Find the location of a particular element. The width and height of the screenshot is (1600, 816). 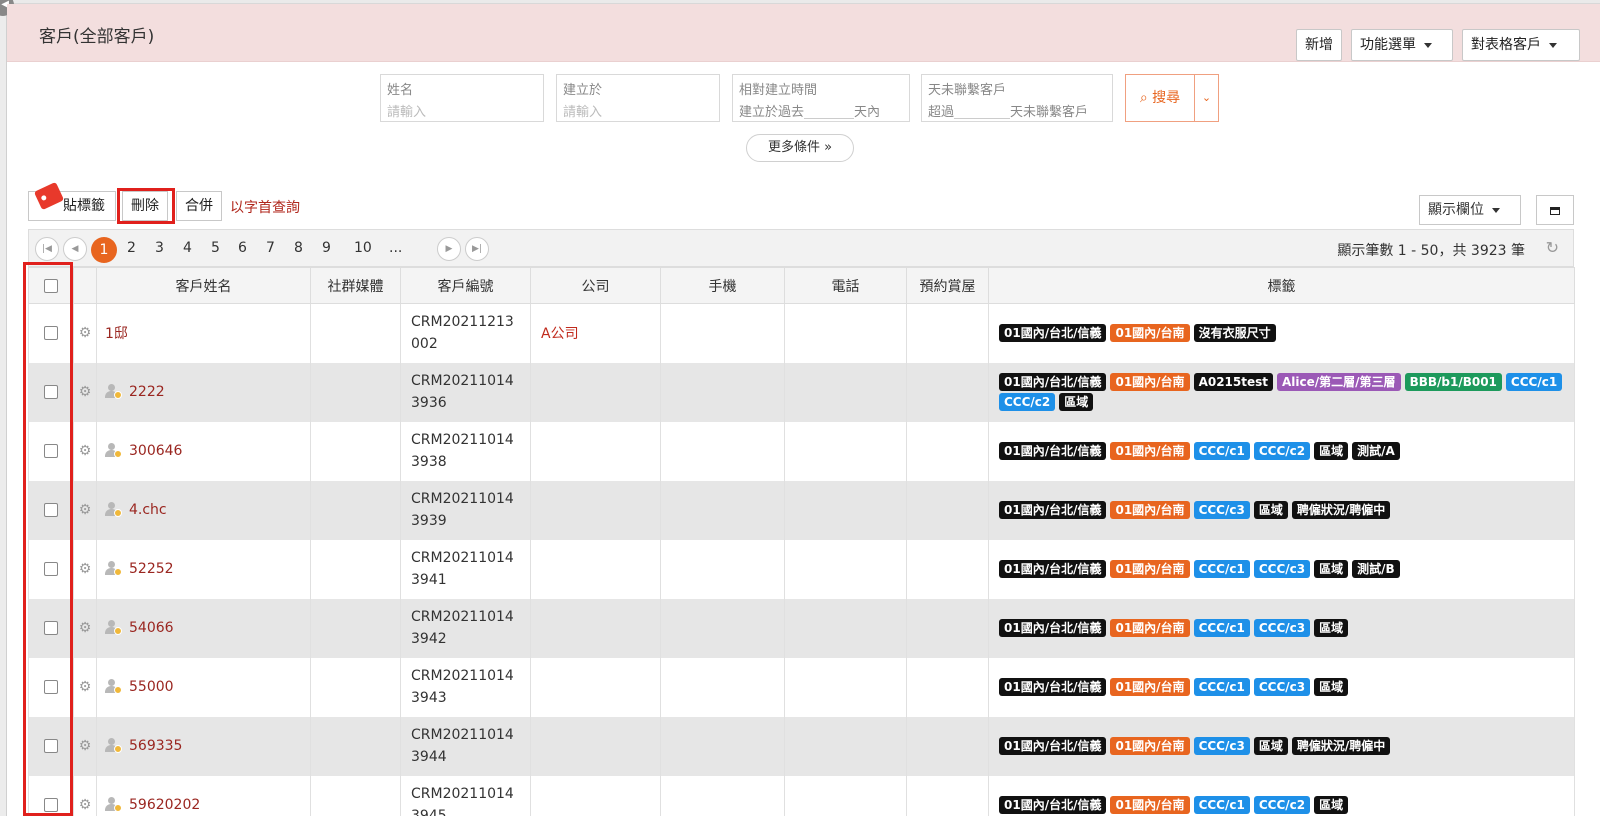

page-number: 8 is located at coordinates (298, 248).